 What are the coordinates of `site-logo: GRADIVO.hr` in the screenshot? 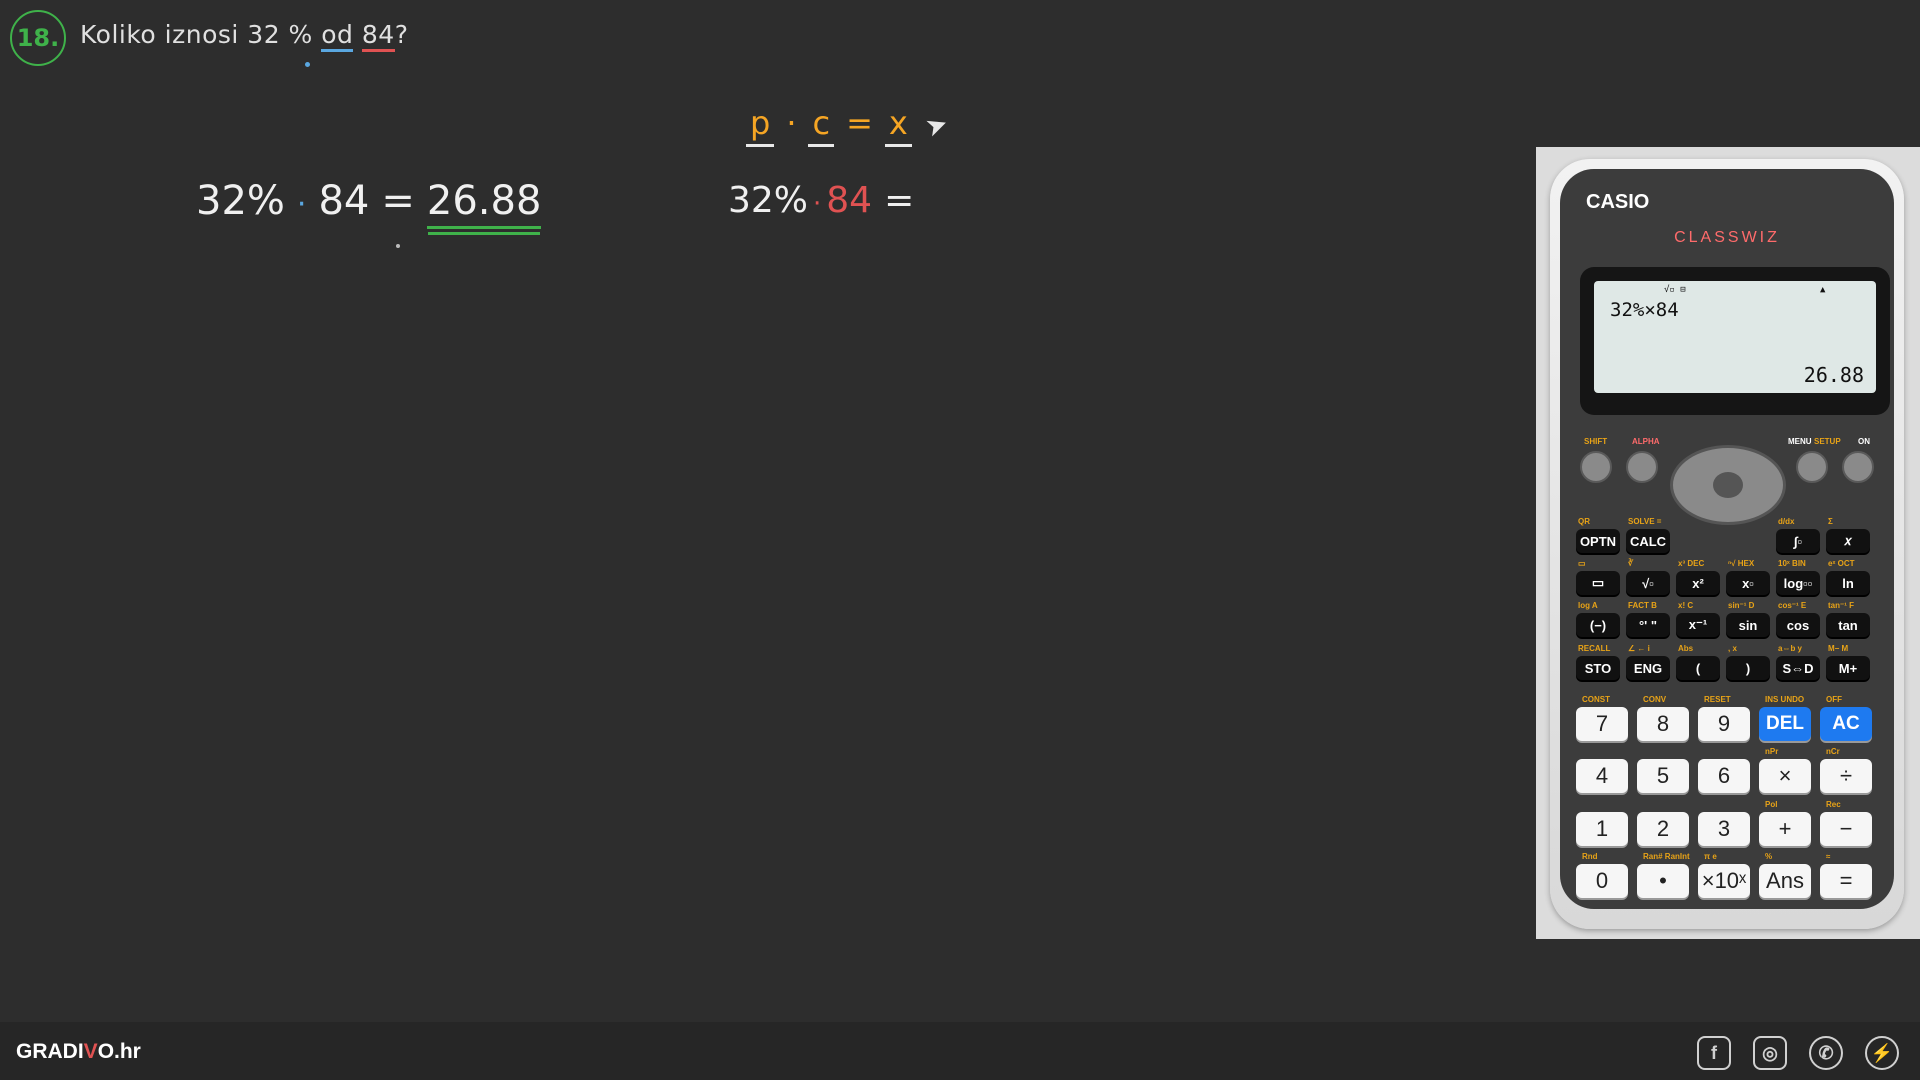 It's located at (78, 1052).